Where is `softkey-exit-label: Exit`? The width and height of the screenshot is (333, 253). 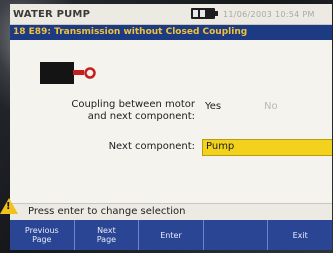
softkey-exit-label: Exit is located at coordinates (300, 235).